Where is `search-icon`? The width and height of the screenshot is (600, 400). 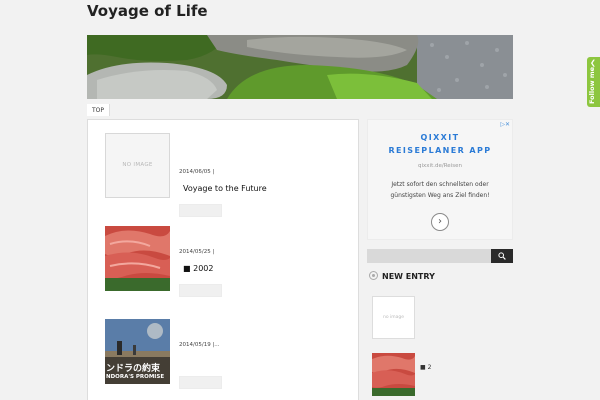
search-icon is located at coordinates (502, 256).